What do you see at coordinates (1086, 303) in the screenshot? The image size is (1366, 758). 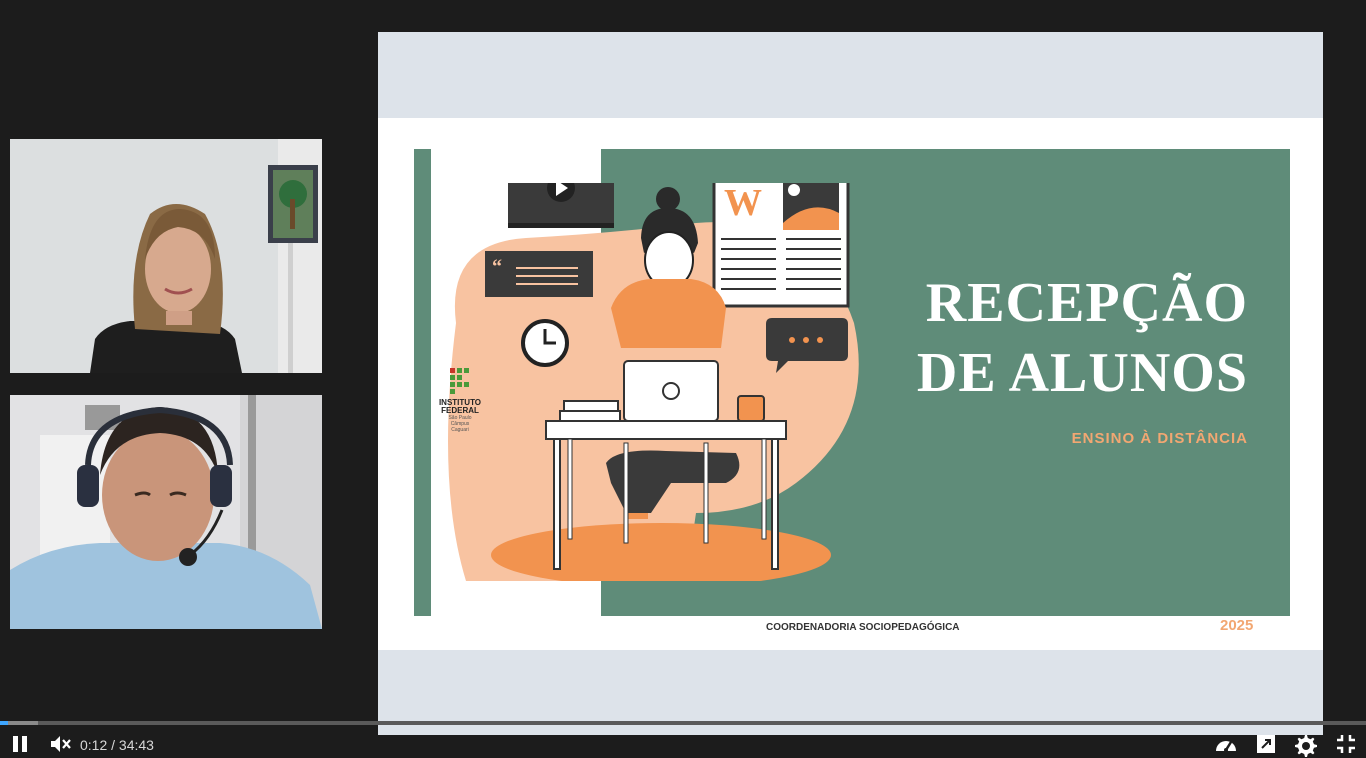 I see `slide-title-line-1: RECEPÇÃO` at bounding box center [1086, 303].